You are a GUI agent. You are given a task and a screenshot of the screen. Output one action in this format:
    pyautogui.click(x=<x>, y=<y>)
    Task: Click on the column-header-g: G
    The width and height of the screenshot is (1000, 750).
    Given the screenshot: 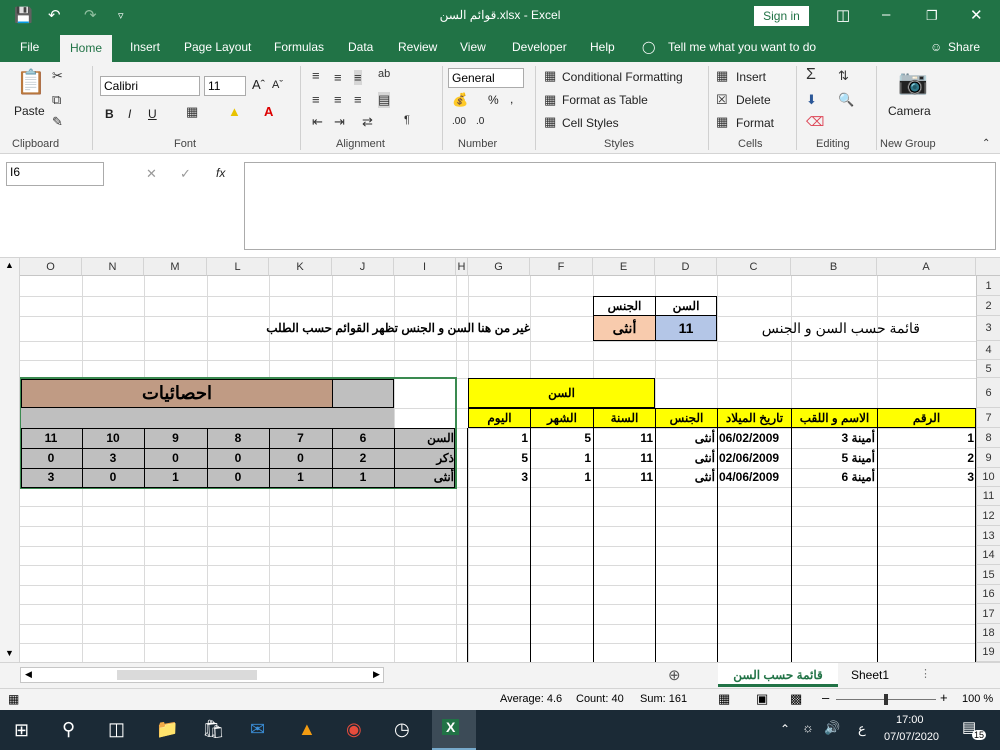 What is the action you would take?
    pyautogui.click(x=499, y=267)
    